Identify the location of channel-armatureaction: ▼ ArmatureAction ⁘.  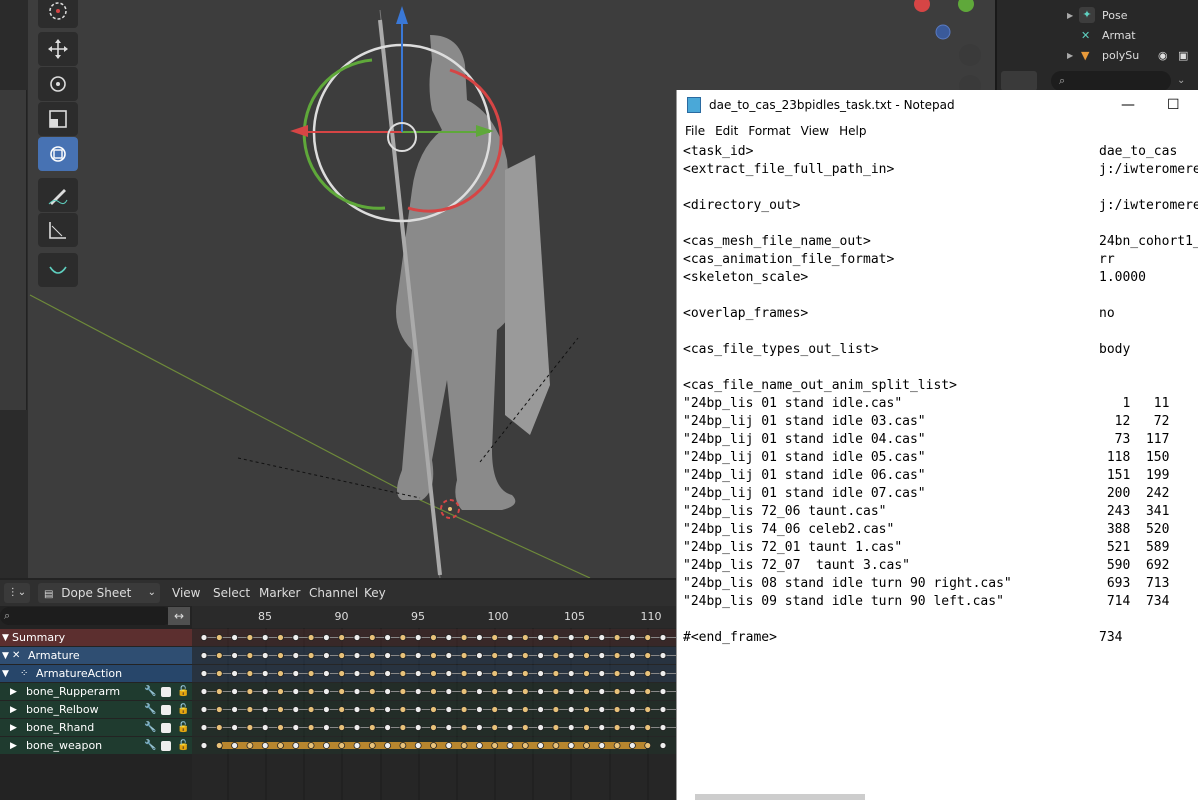
(96, 673).